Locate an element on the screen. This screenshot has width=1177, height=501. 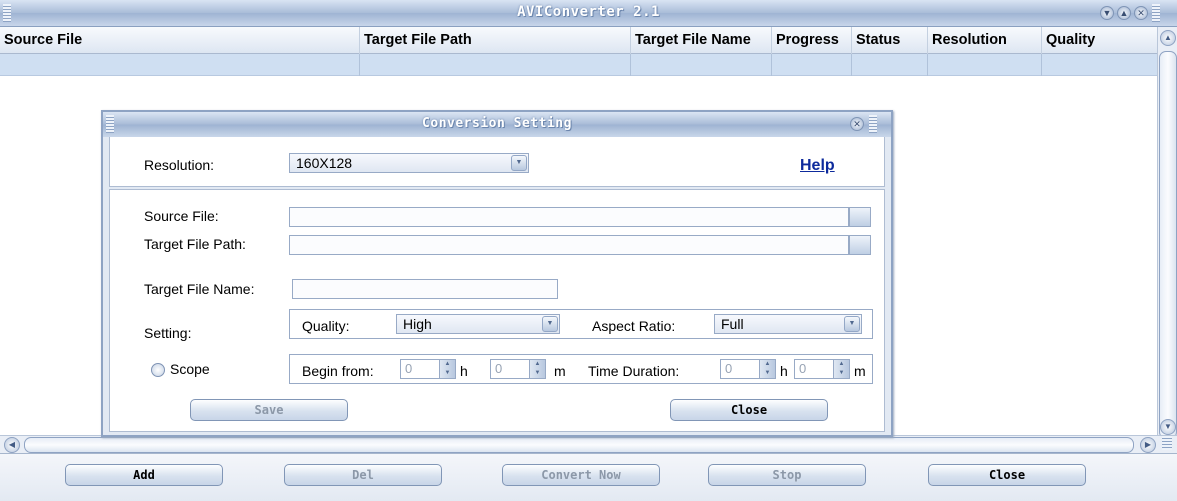
del-button: Del is located at coordinates (363, 475).